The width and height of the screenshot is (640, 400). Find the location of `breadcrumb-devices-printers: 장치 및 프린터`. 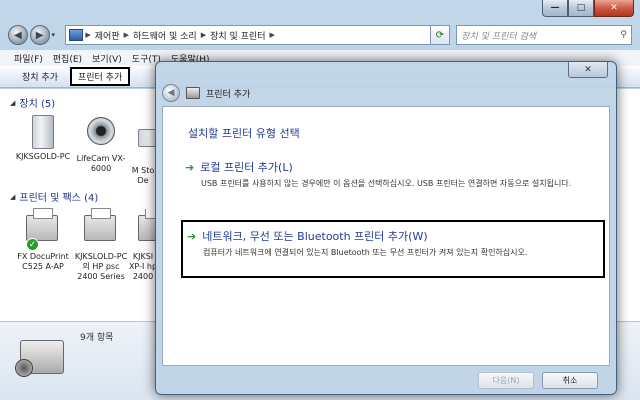

breadcrumb-devices-printers: 장치 및 프린터 is located at coordinates (237, 35).